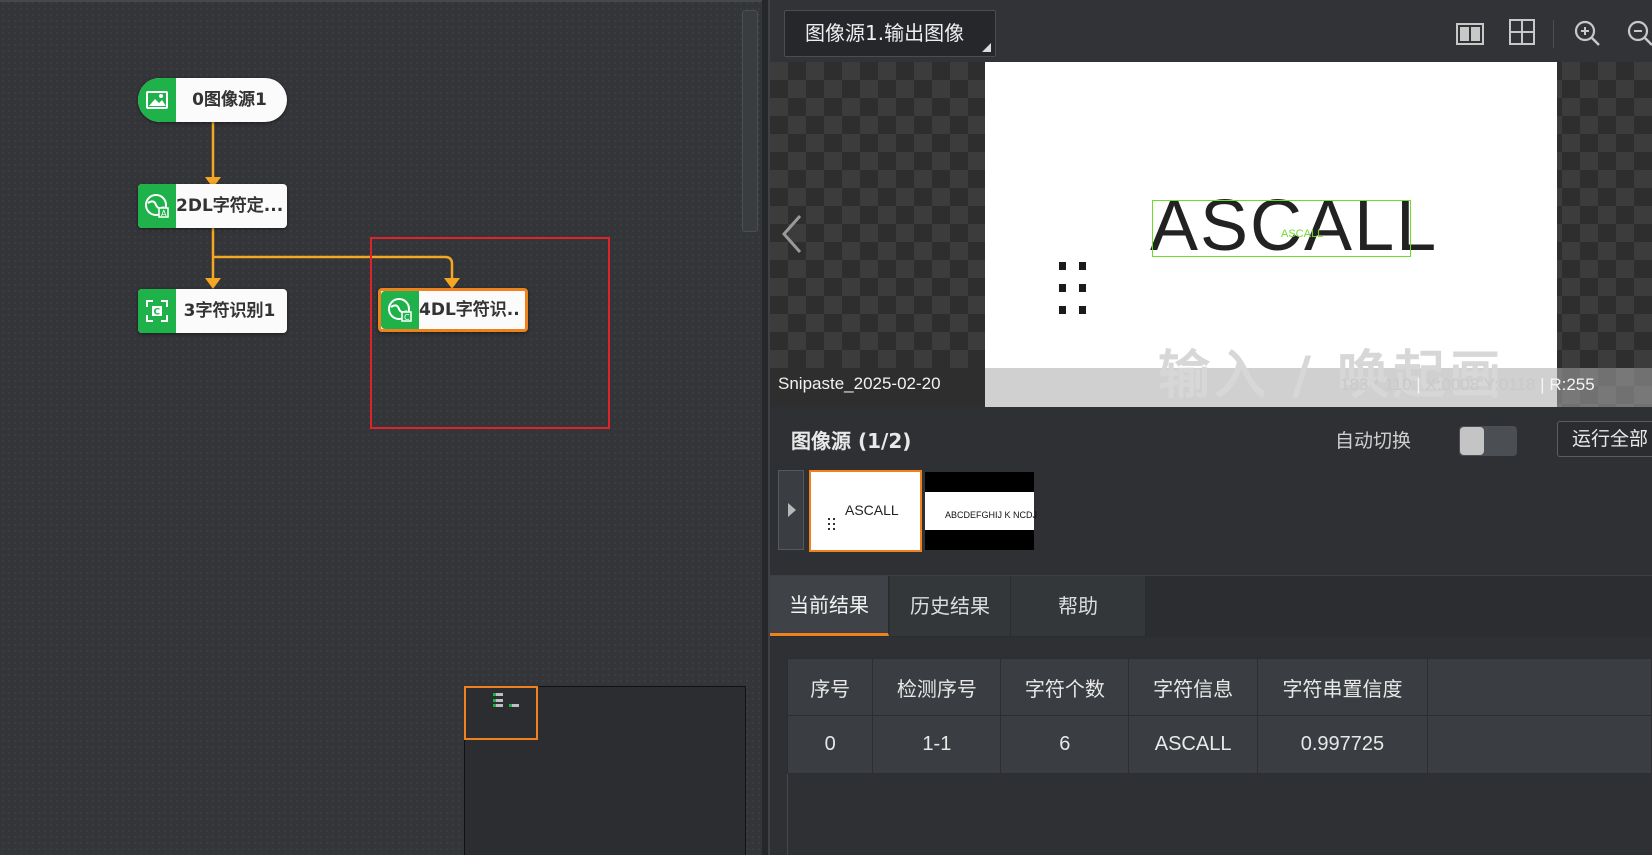 This screenshot has width=1652, height=855. What do you see at coordinates (164, 213) in the screenshot?
I see `svg-text: A` at bounding box center [164, 213].